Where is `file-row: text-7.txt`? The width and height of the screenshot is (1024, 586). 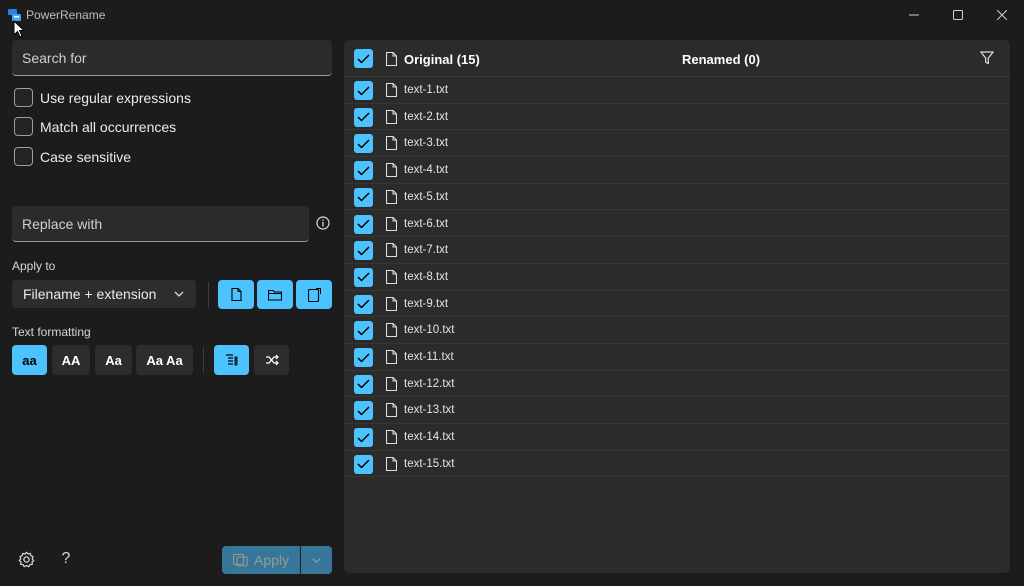 file-row: text-7.txt is located at coordinates (677, 250).